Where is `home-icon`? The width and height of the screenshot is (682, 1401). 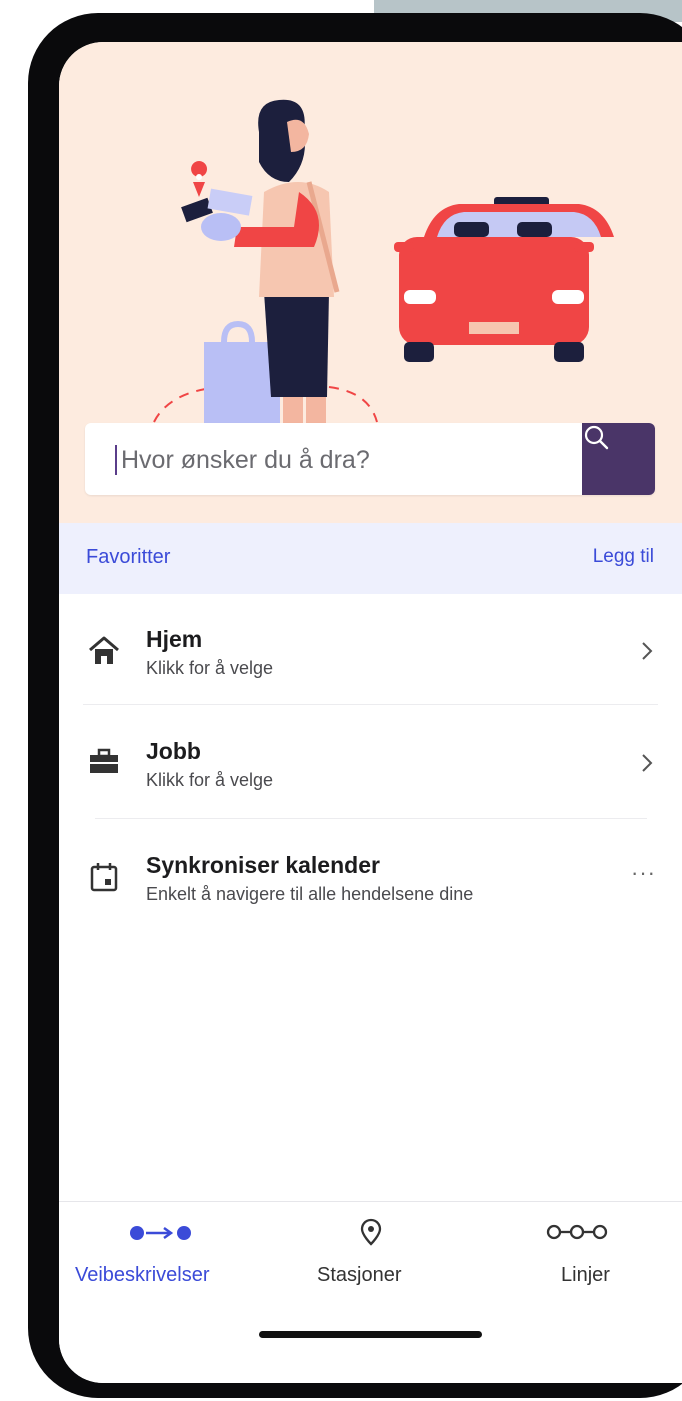 home-icon is located at coordinates (104, 650).